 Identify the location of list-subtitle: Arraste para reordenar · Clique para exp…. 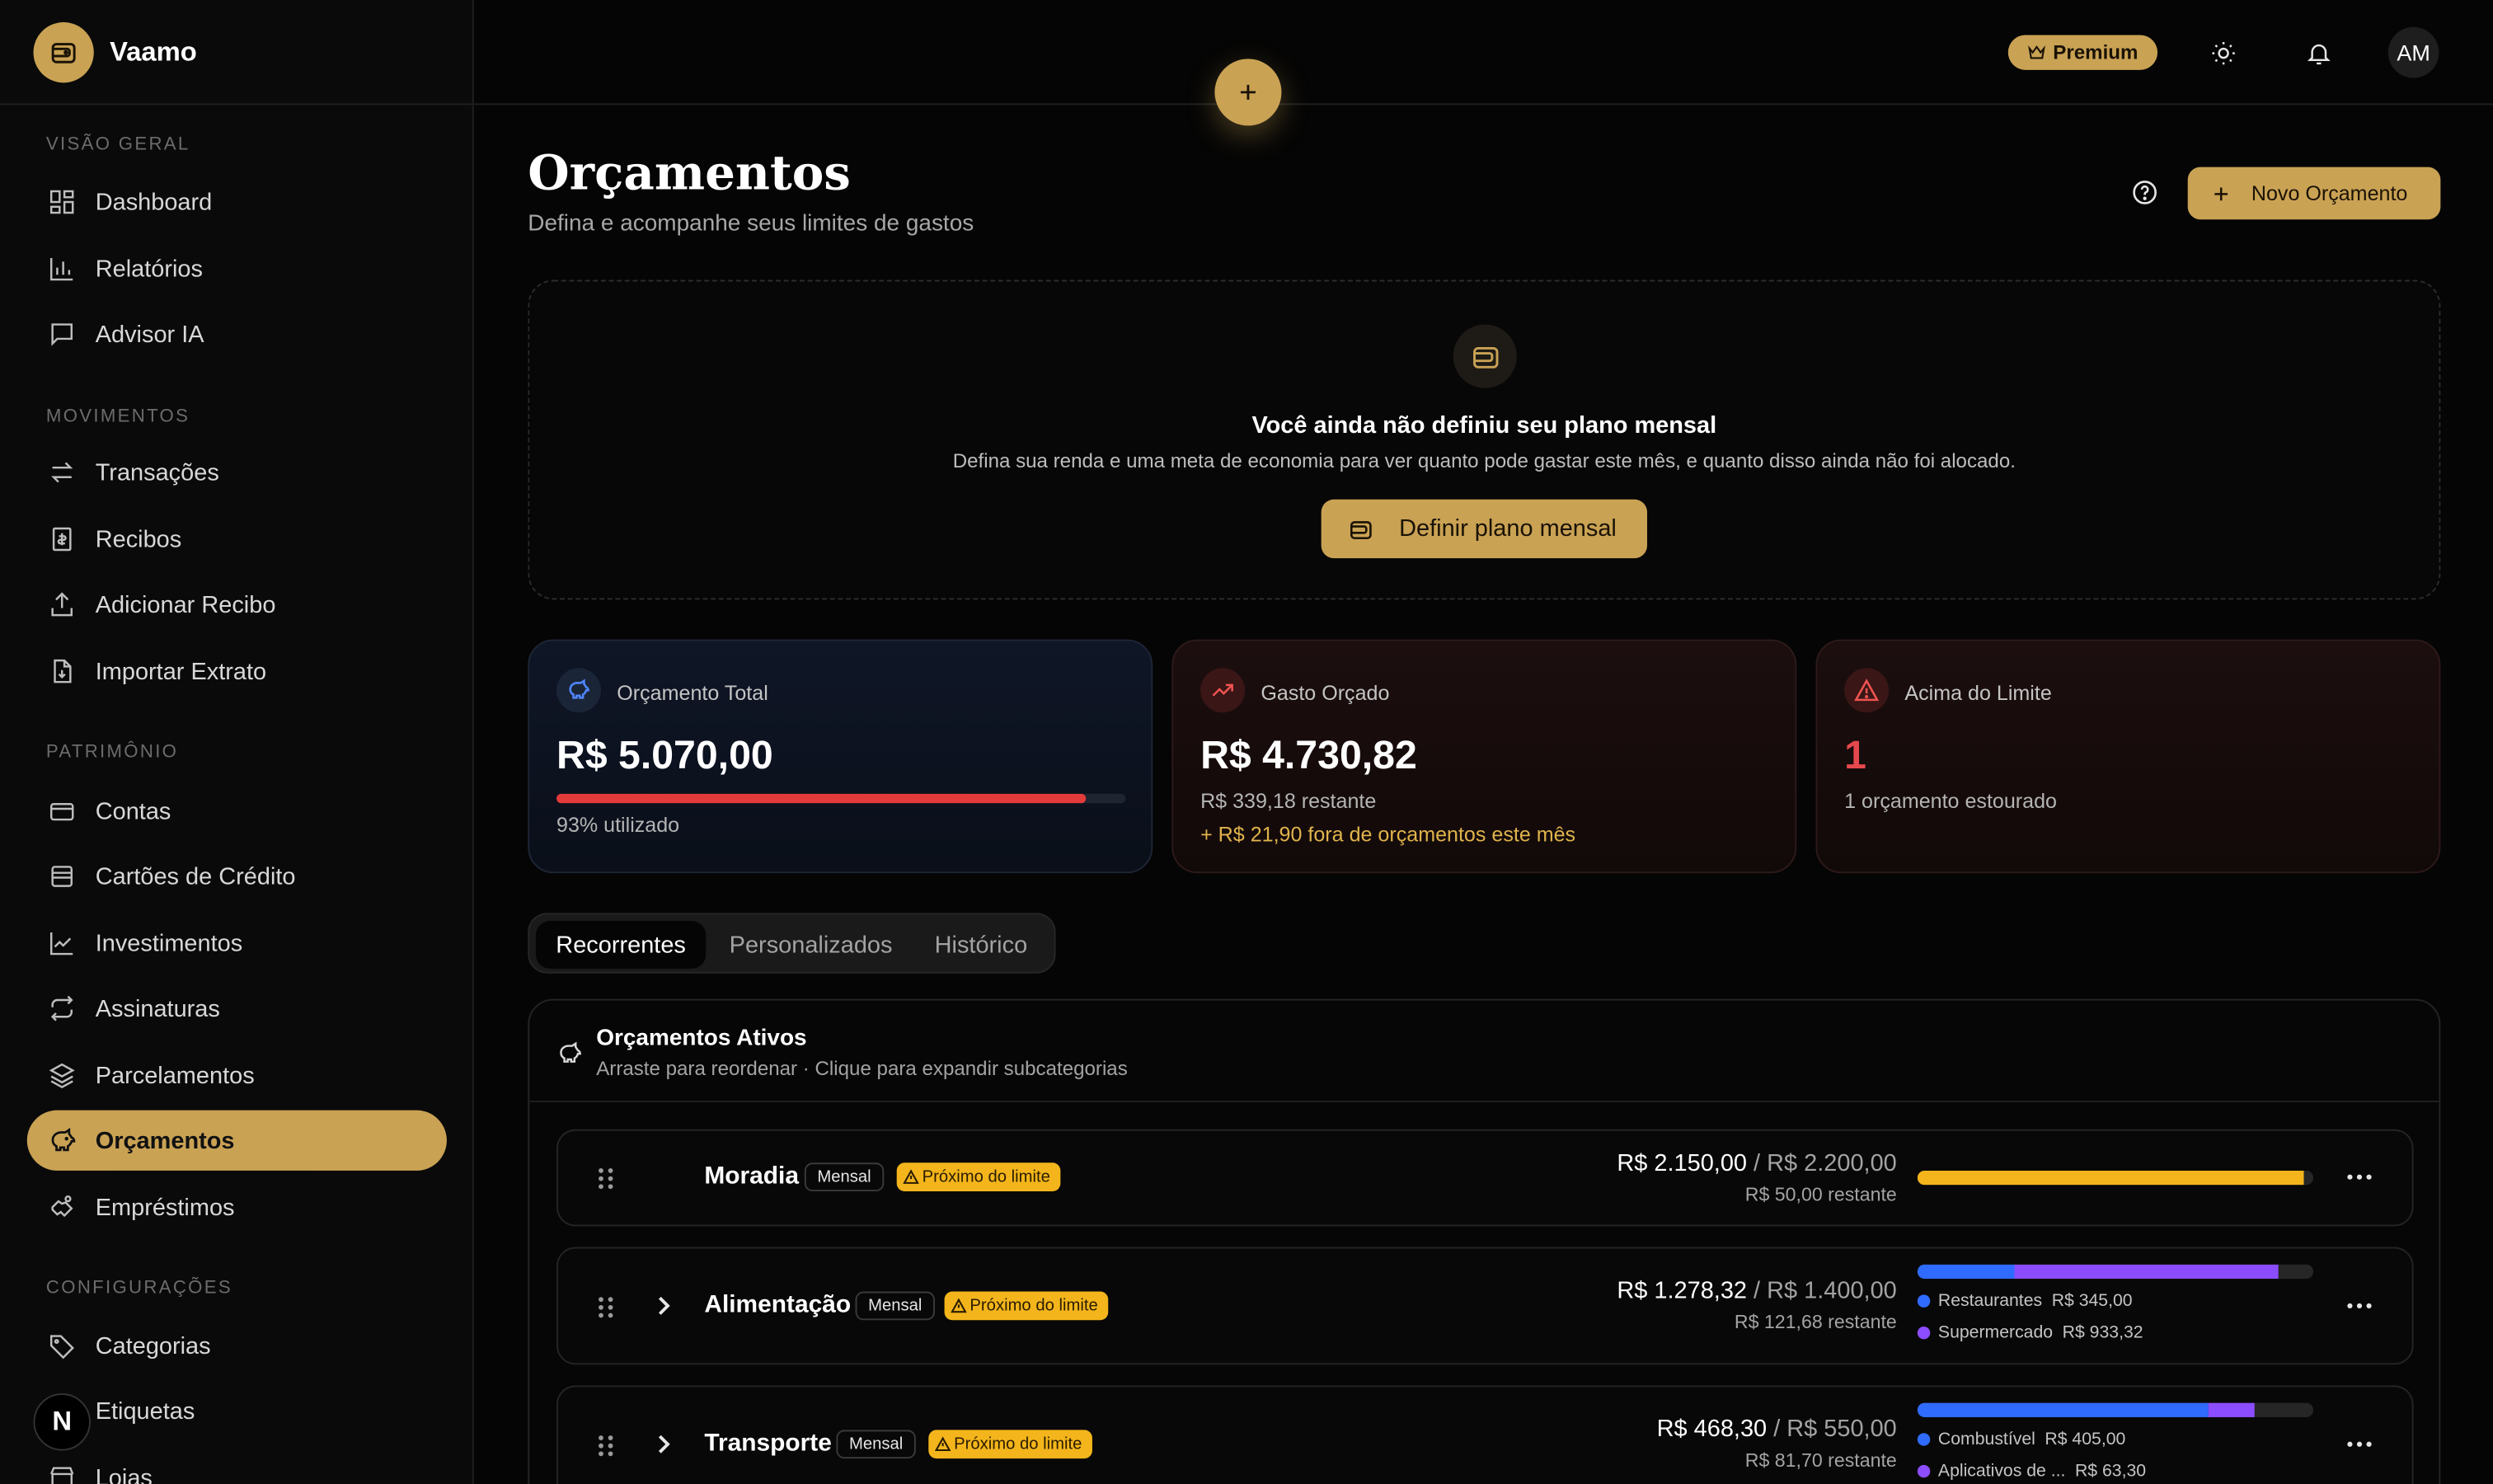
(862, 1068).